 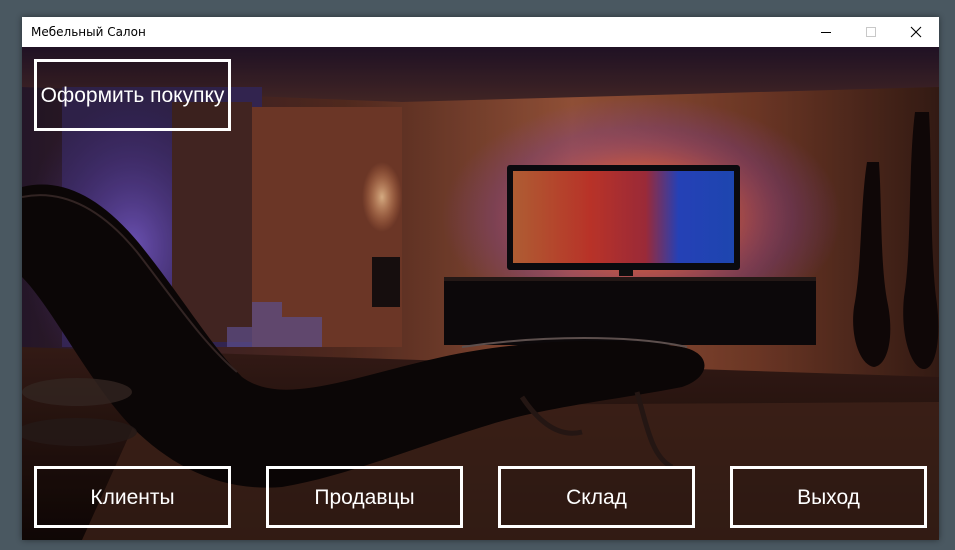 I want to click on maximize-button, so click(x=871, y=32).